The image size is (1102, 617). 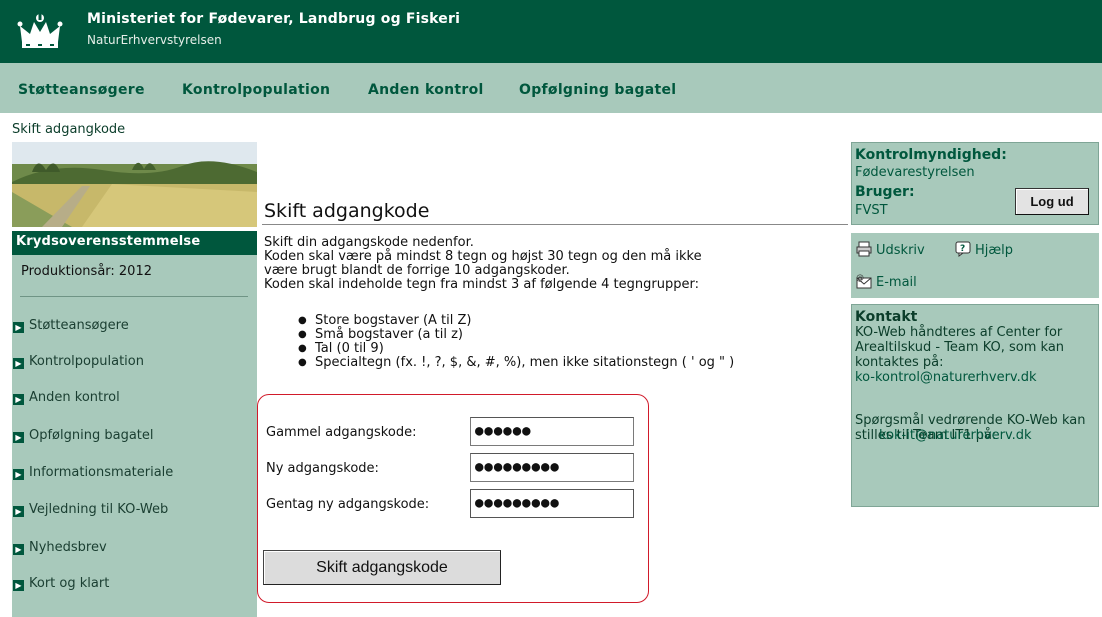 I want to click on page-title: Skift adgangkode, so click(x=347, y=211).